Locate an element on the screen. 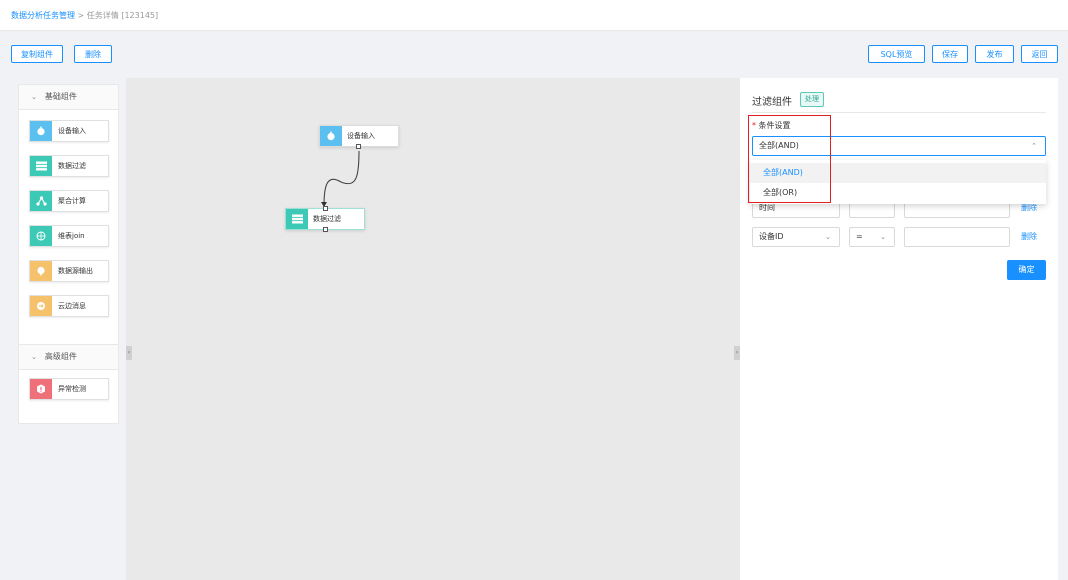 The height and width of the screenshot is (580, 1068). palette-item: 维表join is located at coordinates (69, 236).